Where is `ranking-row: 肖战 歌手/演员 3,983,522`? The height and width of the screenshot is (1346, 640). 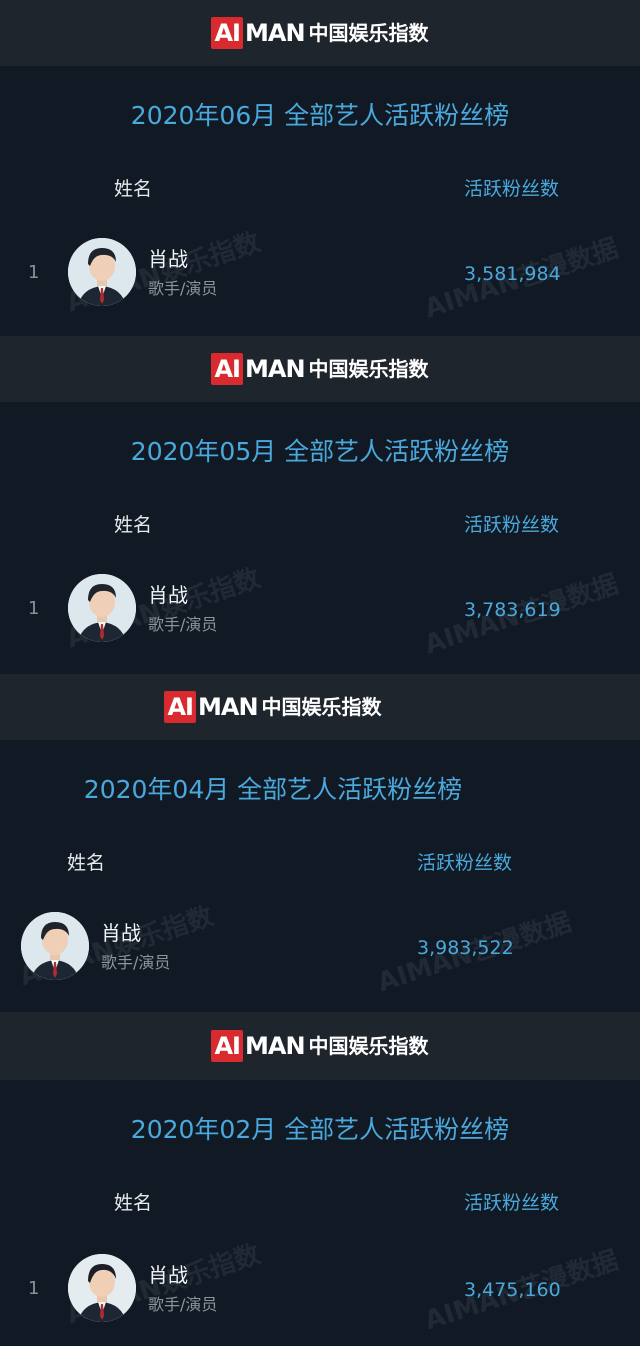
ranking-row: 肖战 歌手/演员 3,983,522 is located at coordinates (320, 946).